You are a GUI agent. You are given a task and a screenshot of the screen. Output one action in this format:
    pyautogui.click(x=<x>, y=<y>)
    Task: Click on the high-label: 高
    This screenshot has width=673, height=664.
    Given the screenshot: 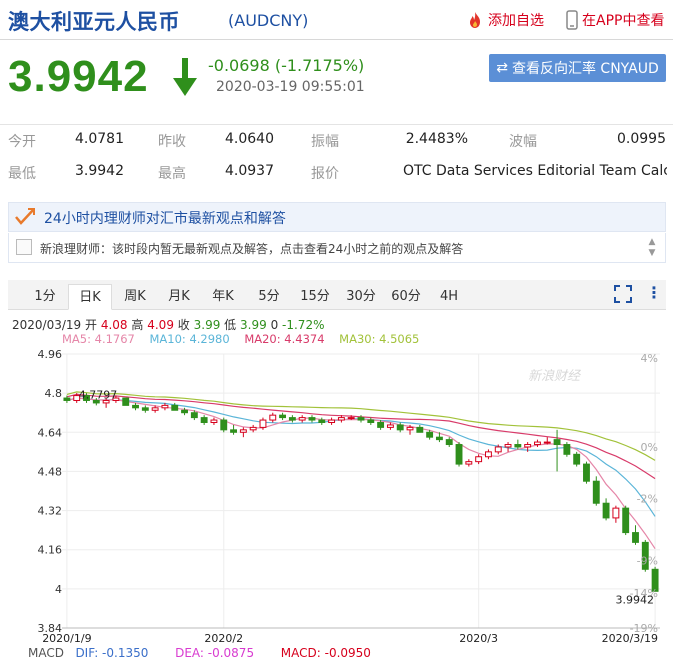 What is the action you would take?
    pyautogui.click(x=137, y=325)
    